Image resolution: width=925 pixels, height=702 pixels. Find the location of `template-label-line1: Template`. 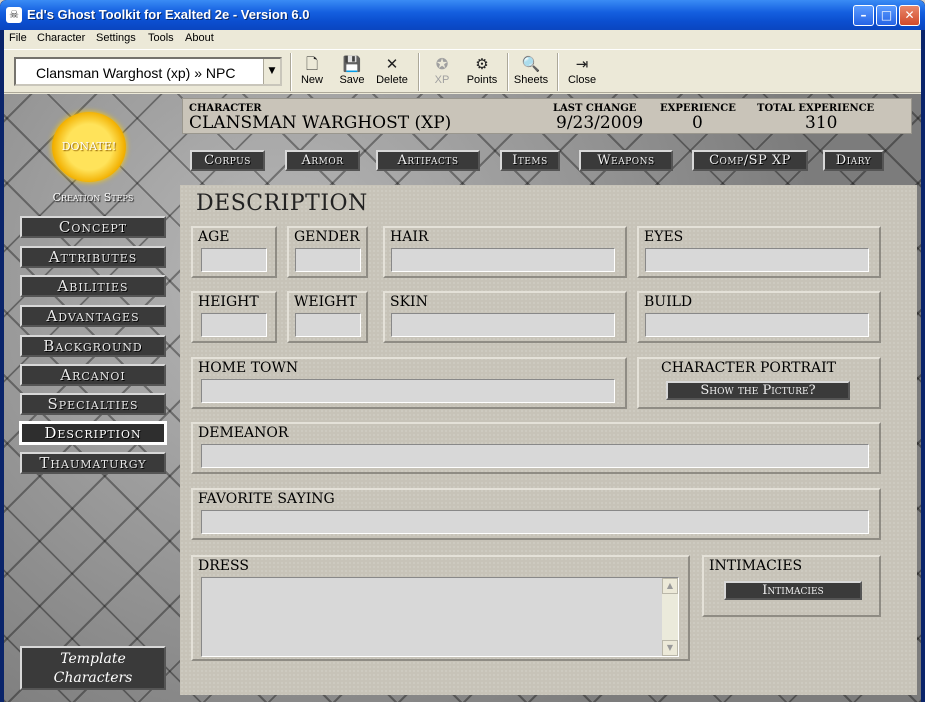

template-label-line1: Template is located at coordinates (93, 659).